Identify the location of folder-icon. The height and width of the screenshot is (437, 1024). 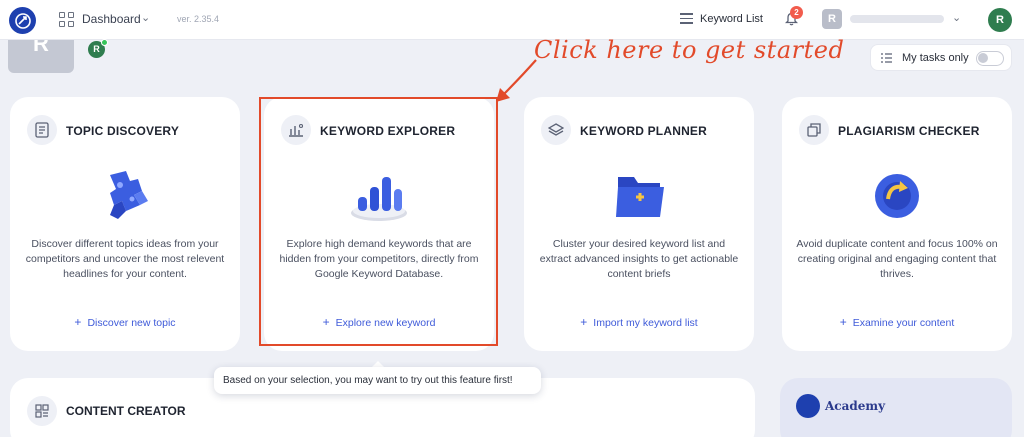
(640, 197).